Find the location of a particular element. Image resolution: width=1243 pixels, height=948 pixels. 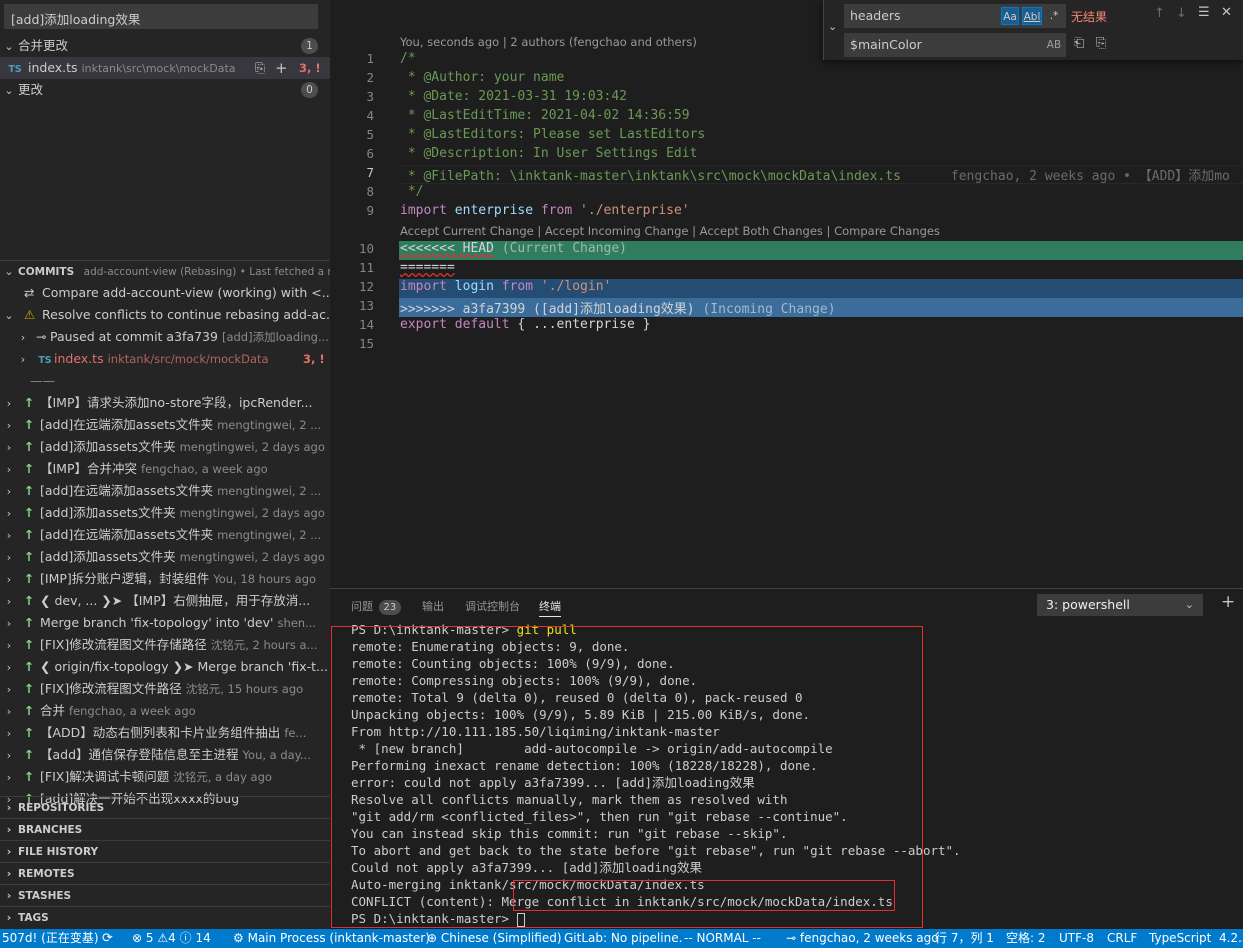

gitlab-status: GitLab: No pipeline. is located at coordinates (623, 938).